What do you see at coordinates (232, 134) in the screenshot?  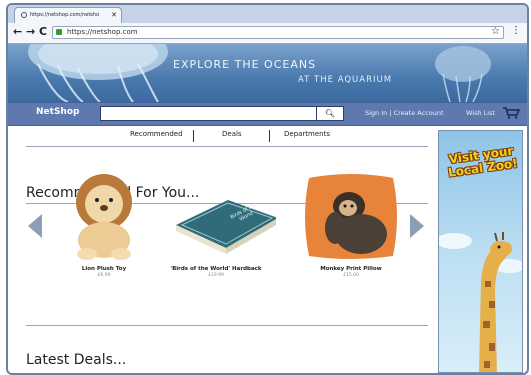 I see `tab-deals: Deals` at bounding box center [232, 134].